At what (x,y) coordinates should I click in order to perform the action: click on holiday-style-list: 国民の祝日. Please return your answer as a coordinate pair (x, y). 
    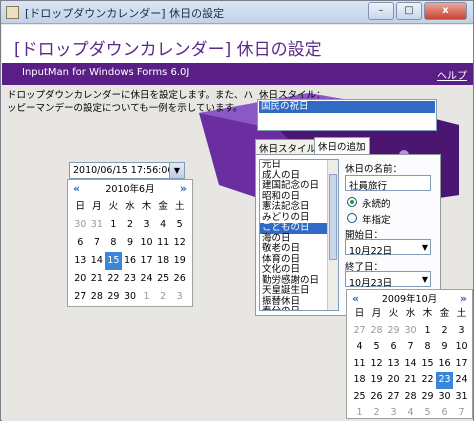
    Looking at the image, I should click on (347, 115).